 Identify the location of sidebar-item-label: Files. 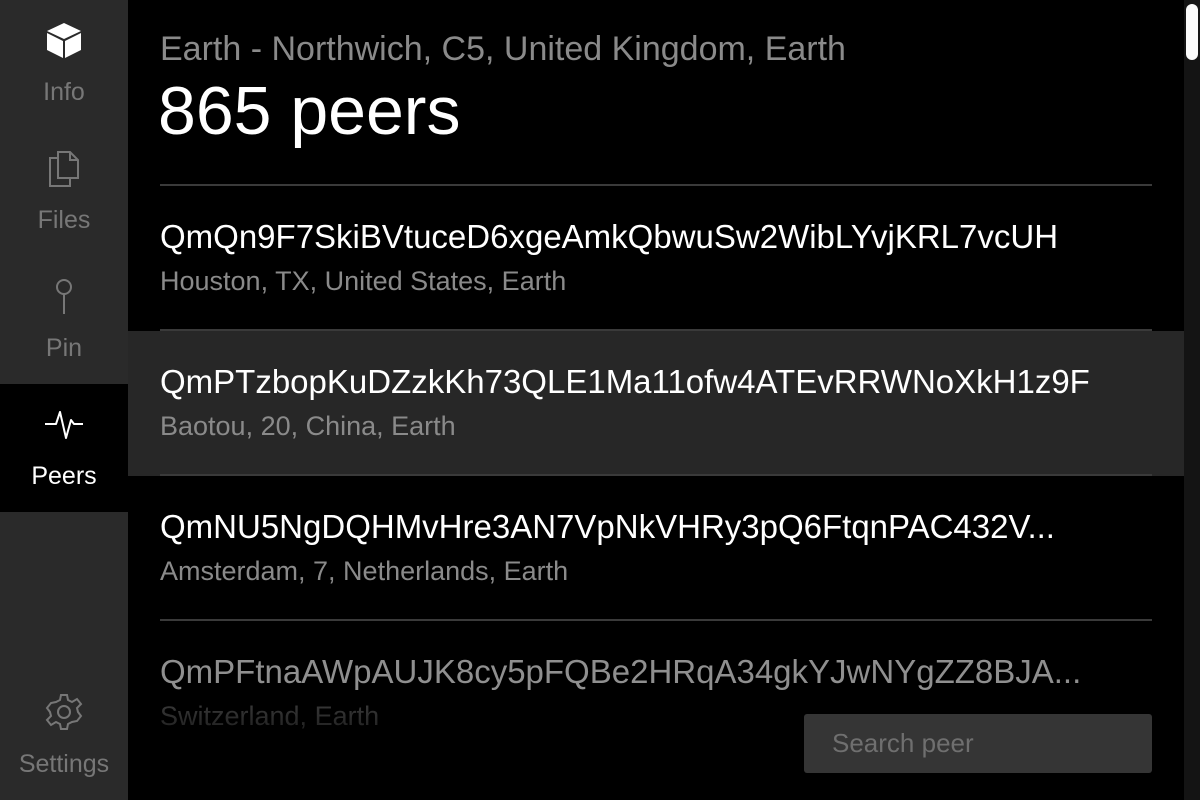
(64, 220).